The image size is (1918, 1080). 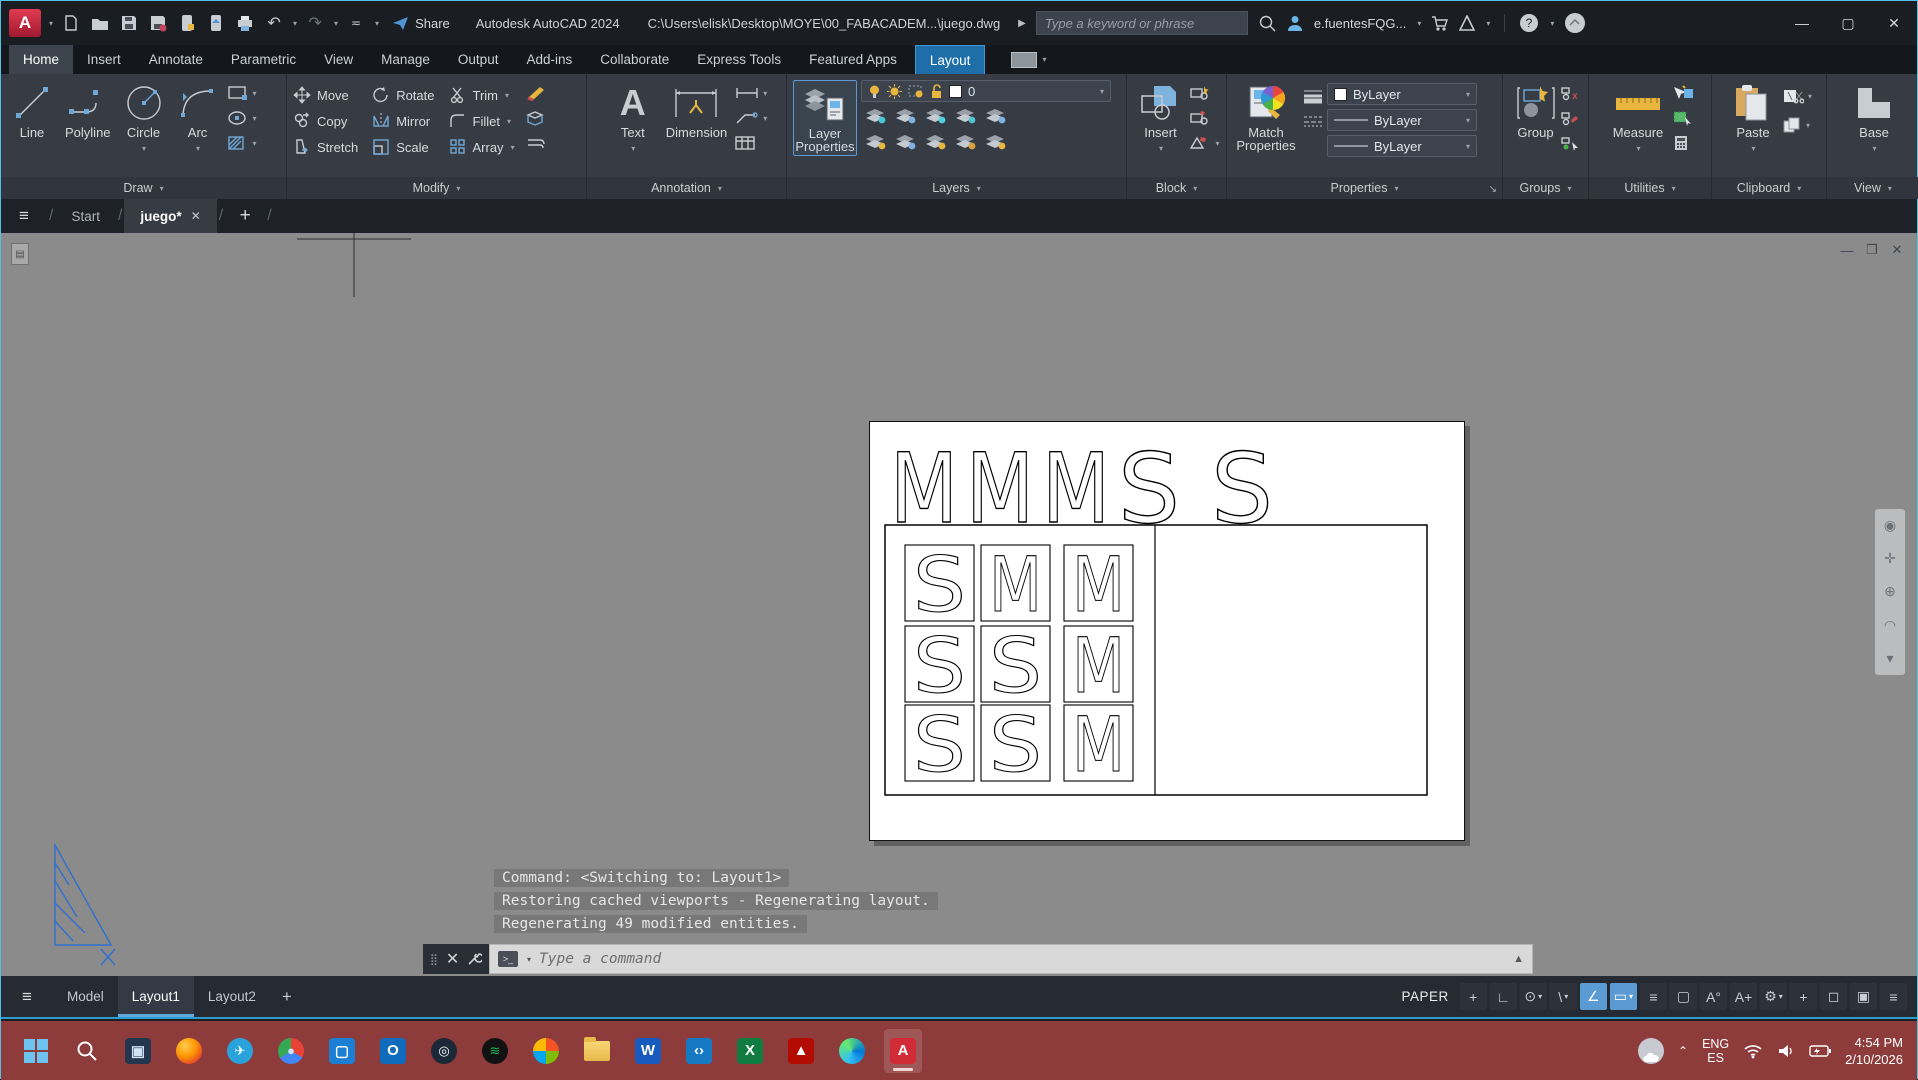 I want to click on keyword-search-input: Type a keyword or phrase, so click(x=1141, y=23).